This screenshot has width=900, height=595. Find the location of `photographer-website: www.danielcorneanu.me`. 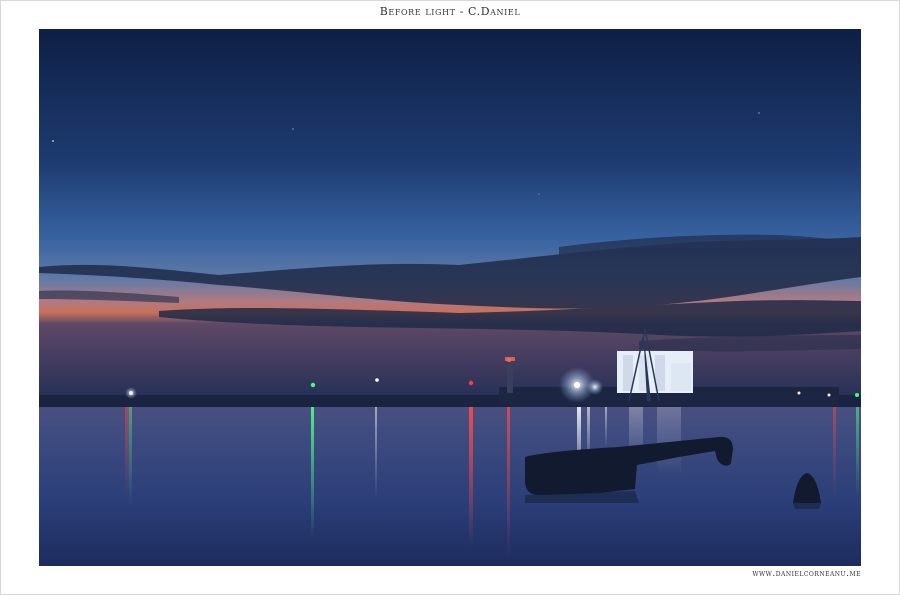

photographer-website: www.danielcorneanu.me is located at coordinates (806, 574).